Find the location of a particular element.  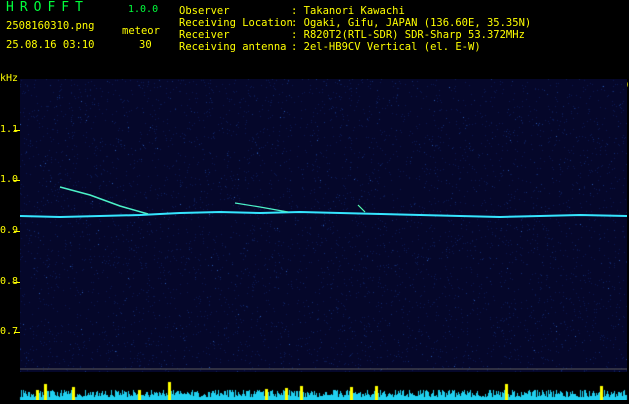

datetime-label: 25.08.16 03:10 is located at coordinates (50, 45).